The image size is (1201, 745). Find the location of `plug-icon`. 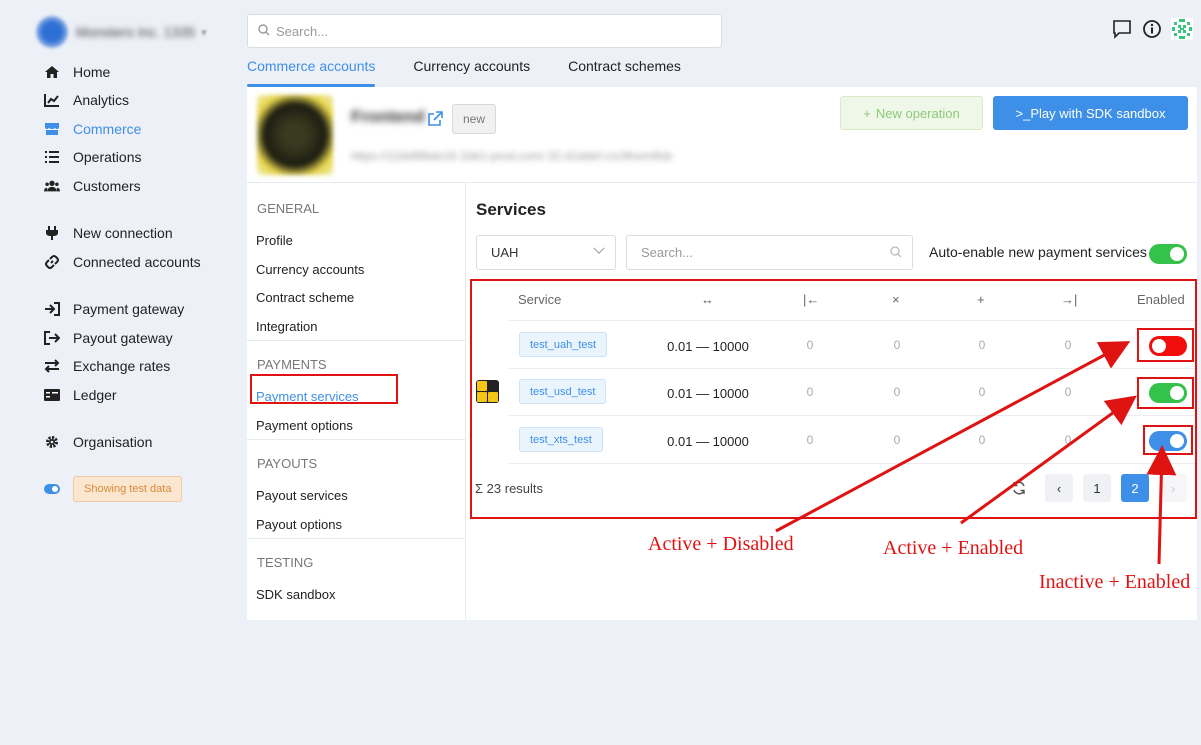

plug-icon is located at coordinates (52, 233).